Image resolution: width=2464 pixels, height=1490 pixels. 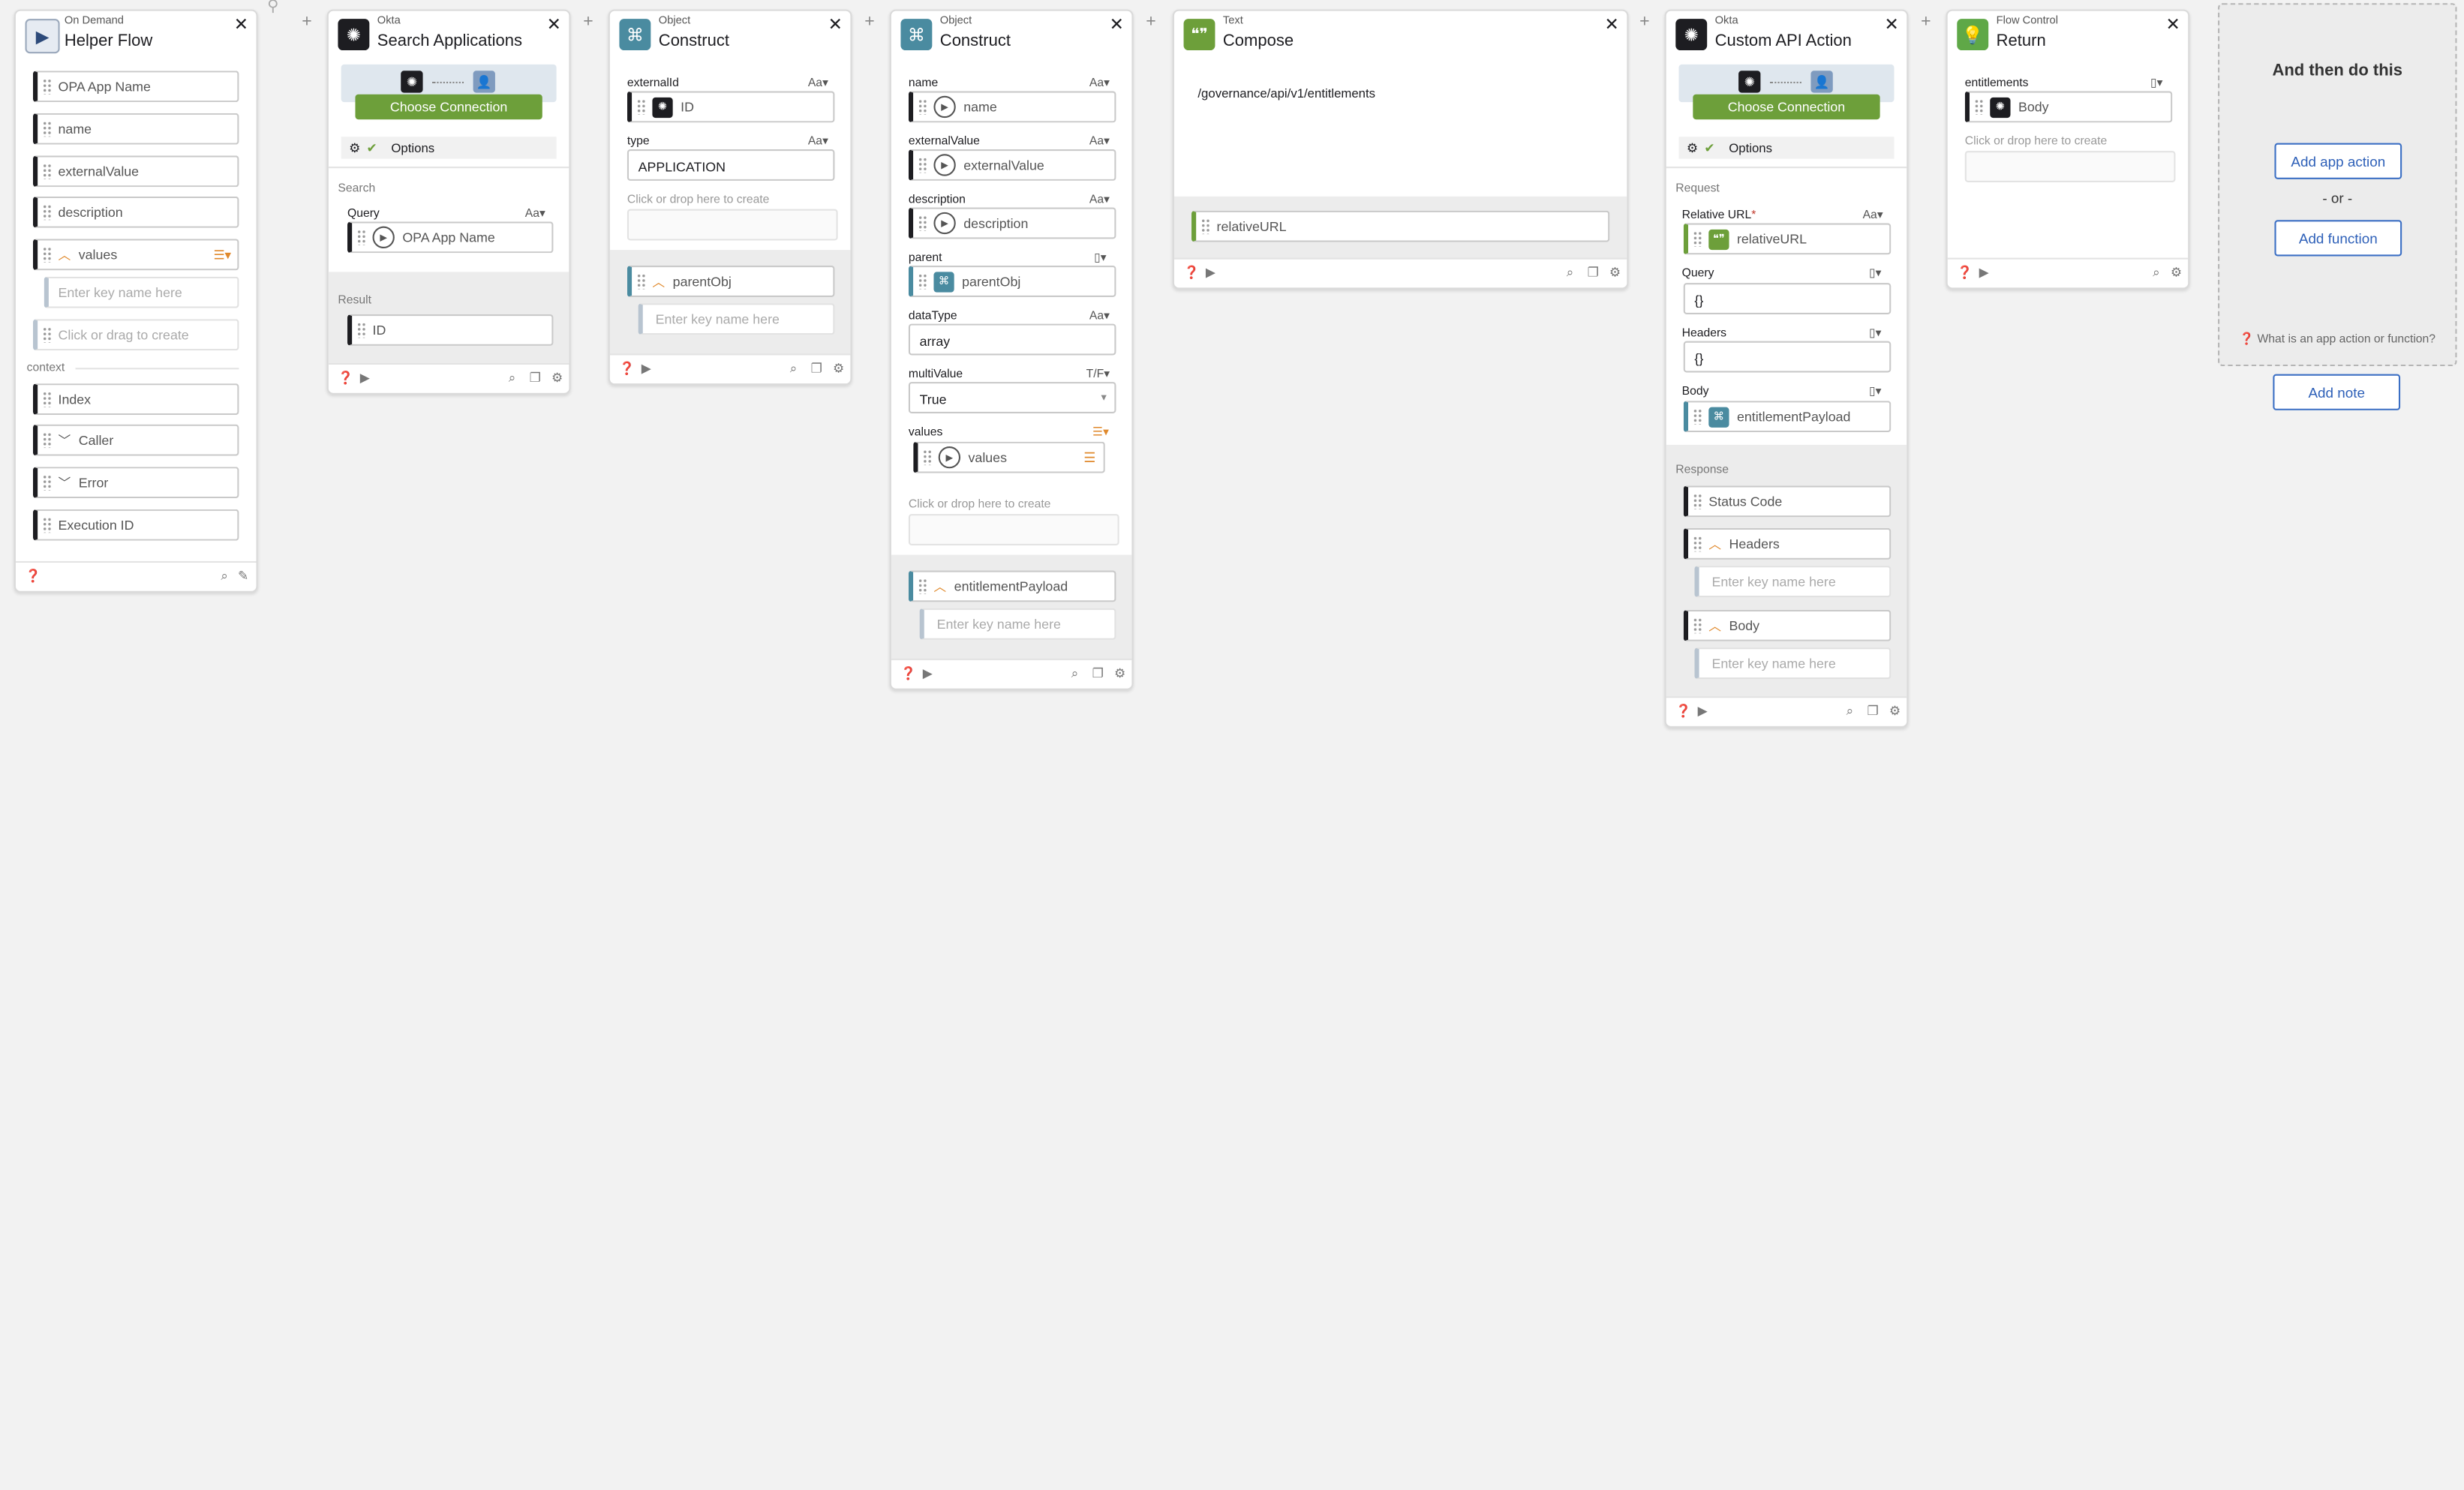 I want to click on add-app-action-button: Add app action, so click(x=2338, y=161).